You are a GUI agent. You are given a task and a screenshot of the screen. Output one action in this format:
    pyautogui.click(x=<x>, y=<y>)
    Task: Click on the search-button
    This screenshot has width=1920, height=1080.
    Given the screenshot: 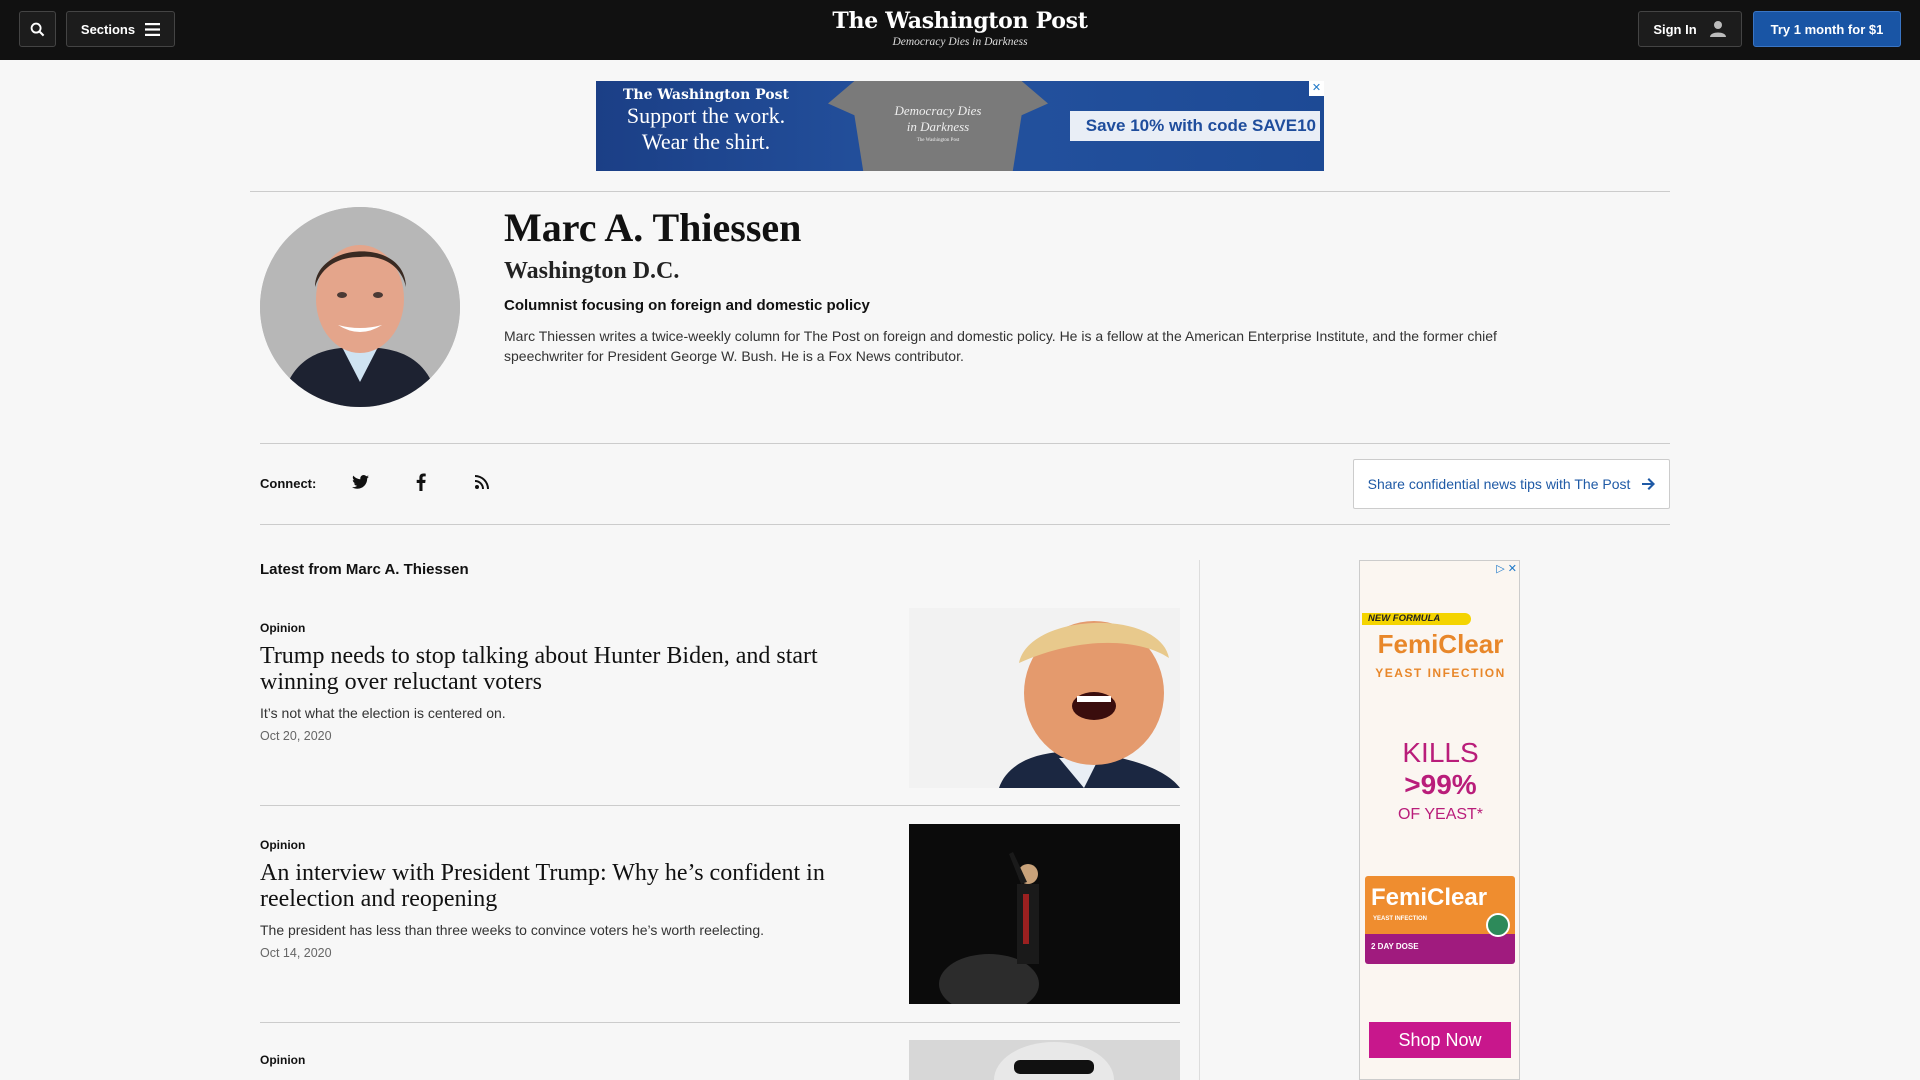 What is the action you would take?
    pyautogui.click(x=37, y=29)
    